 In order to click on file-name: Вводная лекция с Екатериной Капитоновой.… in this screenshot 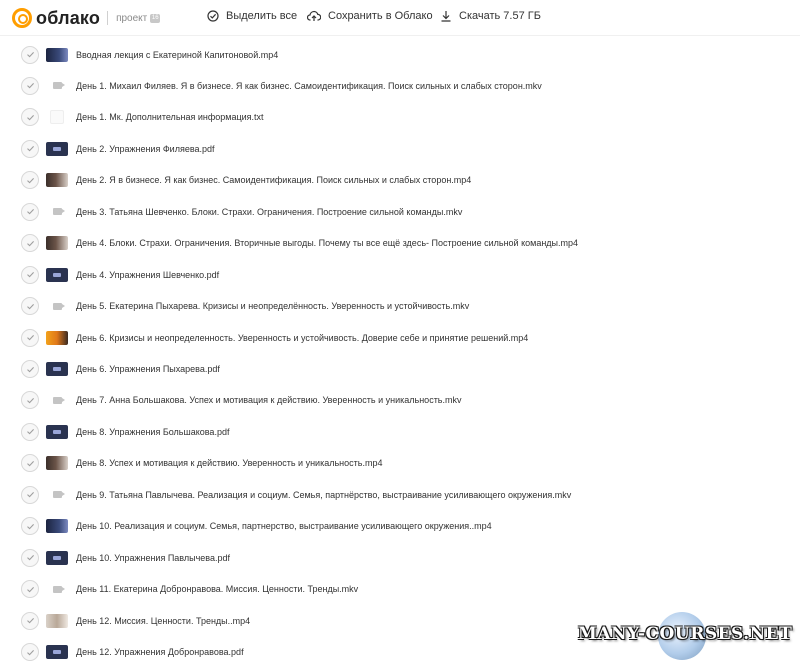, I will do `click(177, 55)`.